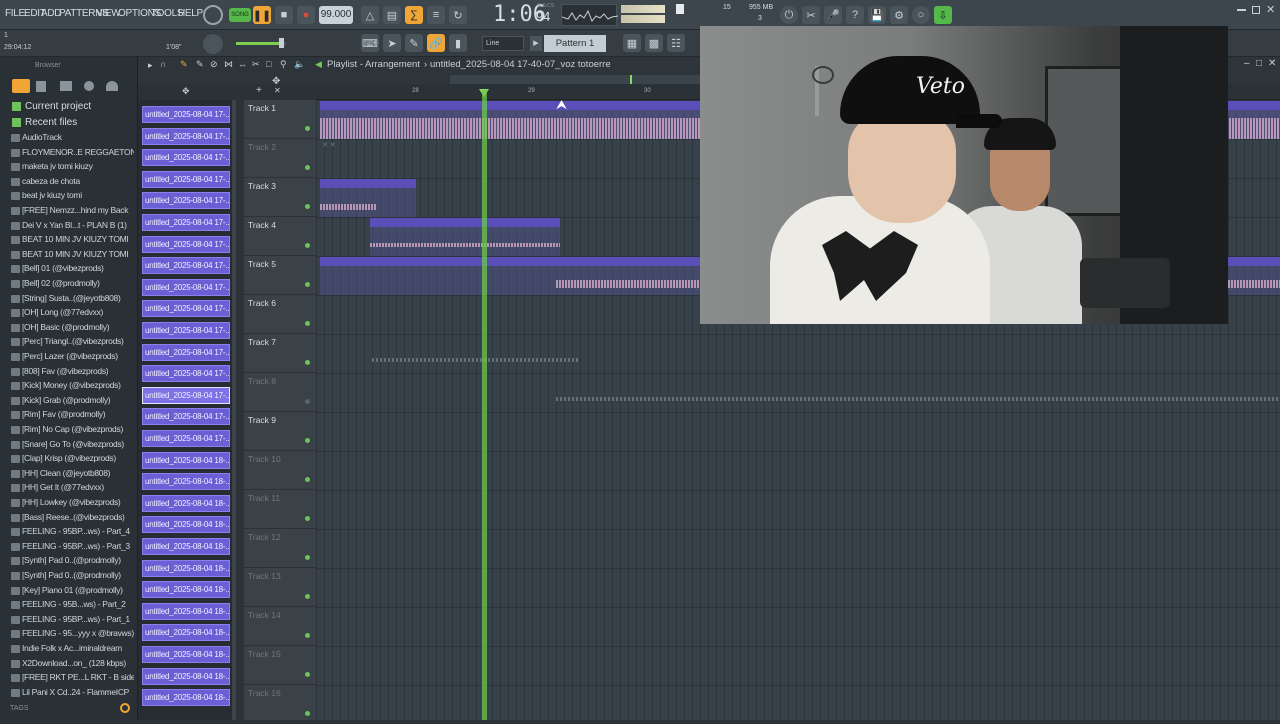  I want to click on track-header: Track 8, so click(280, 392).